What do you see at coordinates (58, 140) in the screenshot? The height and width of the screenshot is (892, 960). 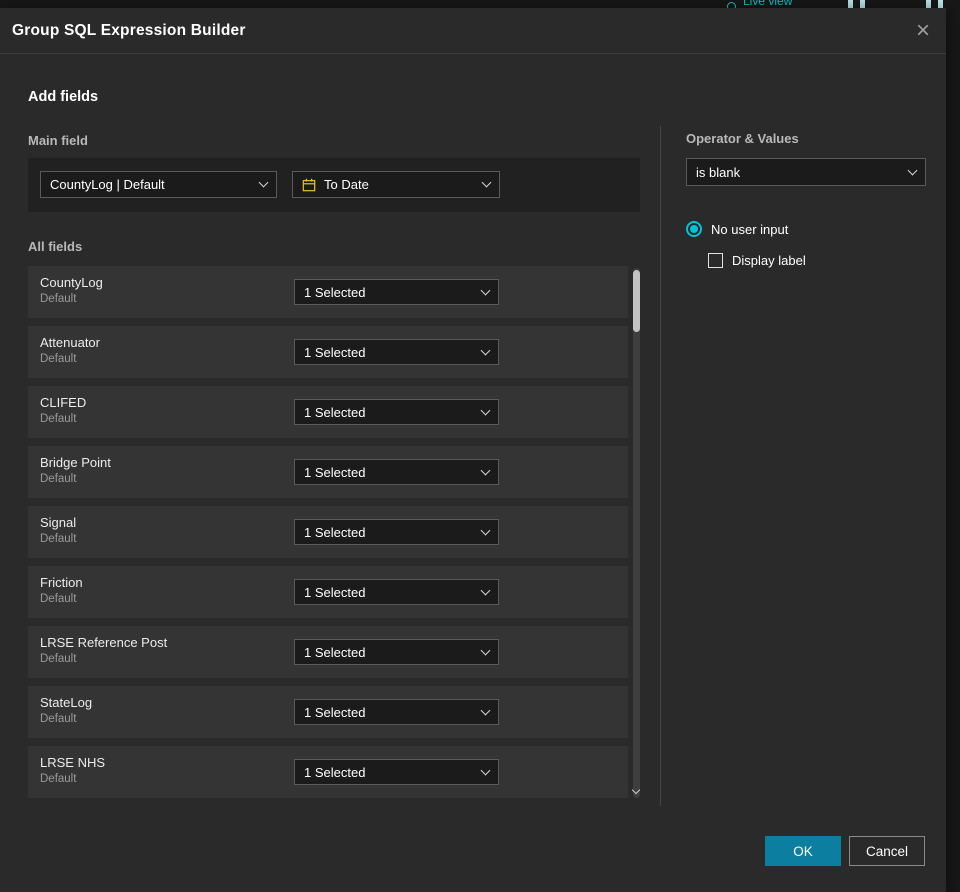 I see `main-field-label: Main field` at bounding box center [58, 140].